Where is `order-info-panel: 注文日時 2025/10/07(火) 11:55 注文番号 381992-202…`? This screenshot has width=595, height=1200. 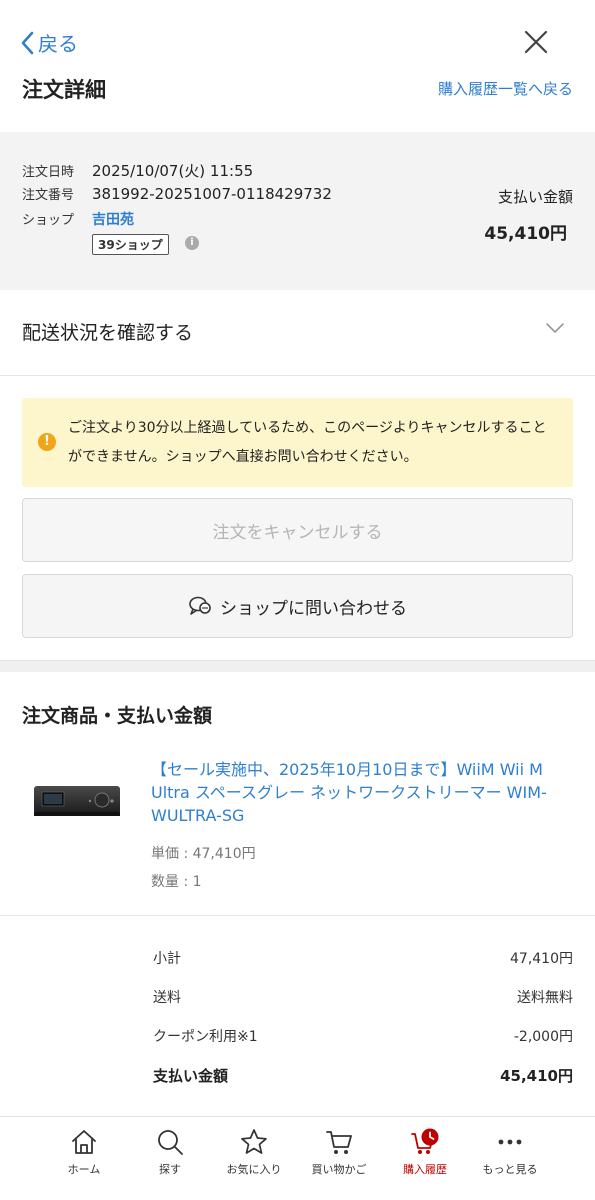
order-info-panel: 注文日時 2025/10/07(火) 11:55 注文番号 381992-202… is located at coordinates (297, 211).